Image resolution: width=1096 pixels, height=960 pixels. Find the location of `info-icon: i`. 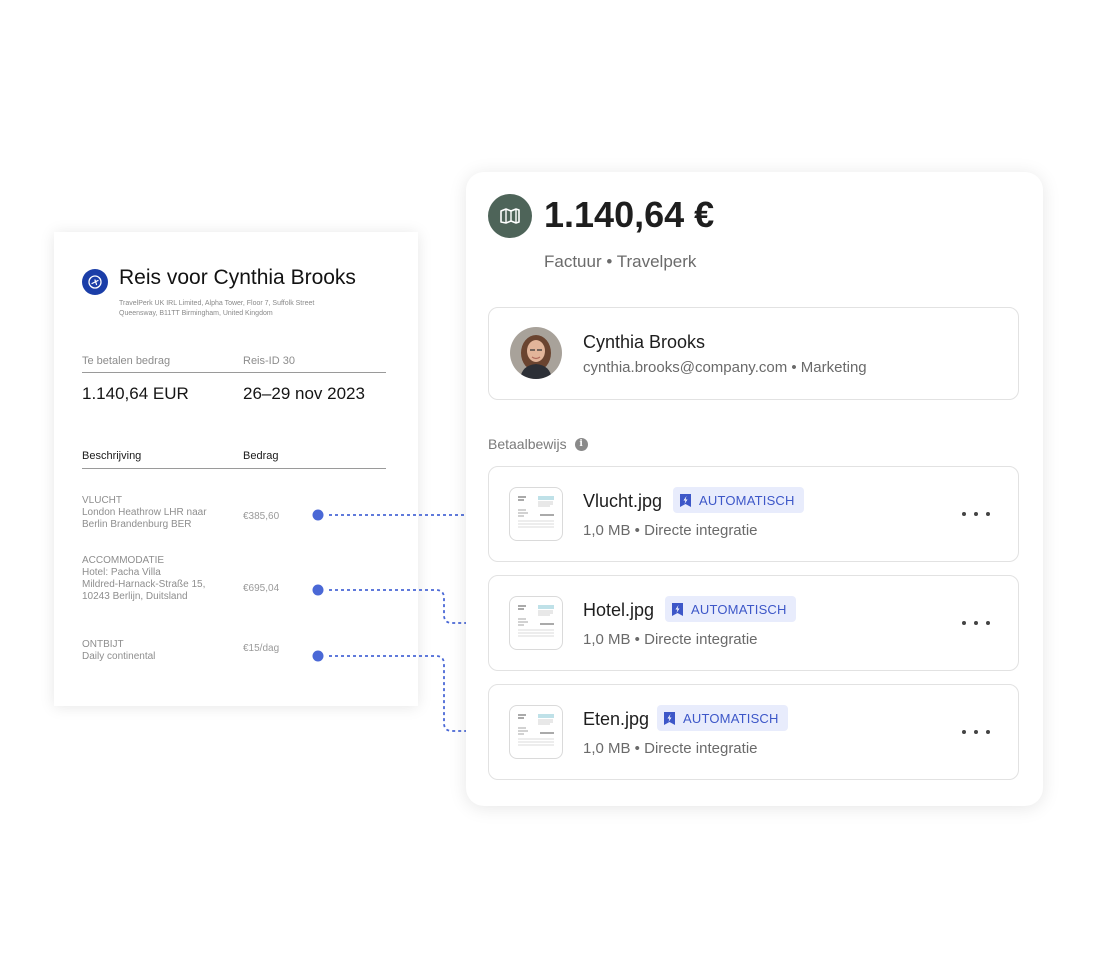

info-icon: i is located at coordinates (581, 444).